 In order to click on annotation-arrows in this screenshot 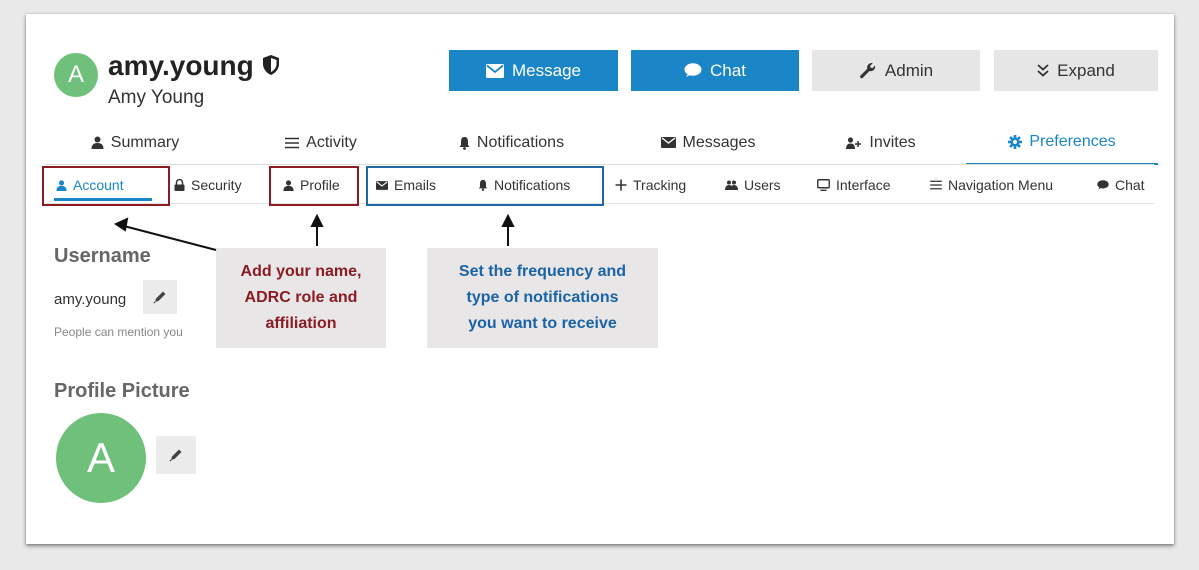, I will do `click(314, 232)`.